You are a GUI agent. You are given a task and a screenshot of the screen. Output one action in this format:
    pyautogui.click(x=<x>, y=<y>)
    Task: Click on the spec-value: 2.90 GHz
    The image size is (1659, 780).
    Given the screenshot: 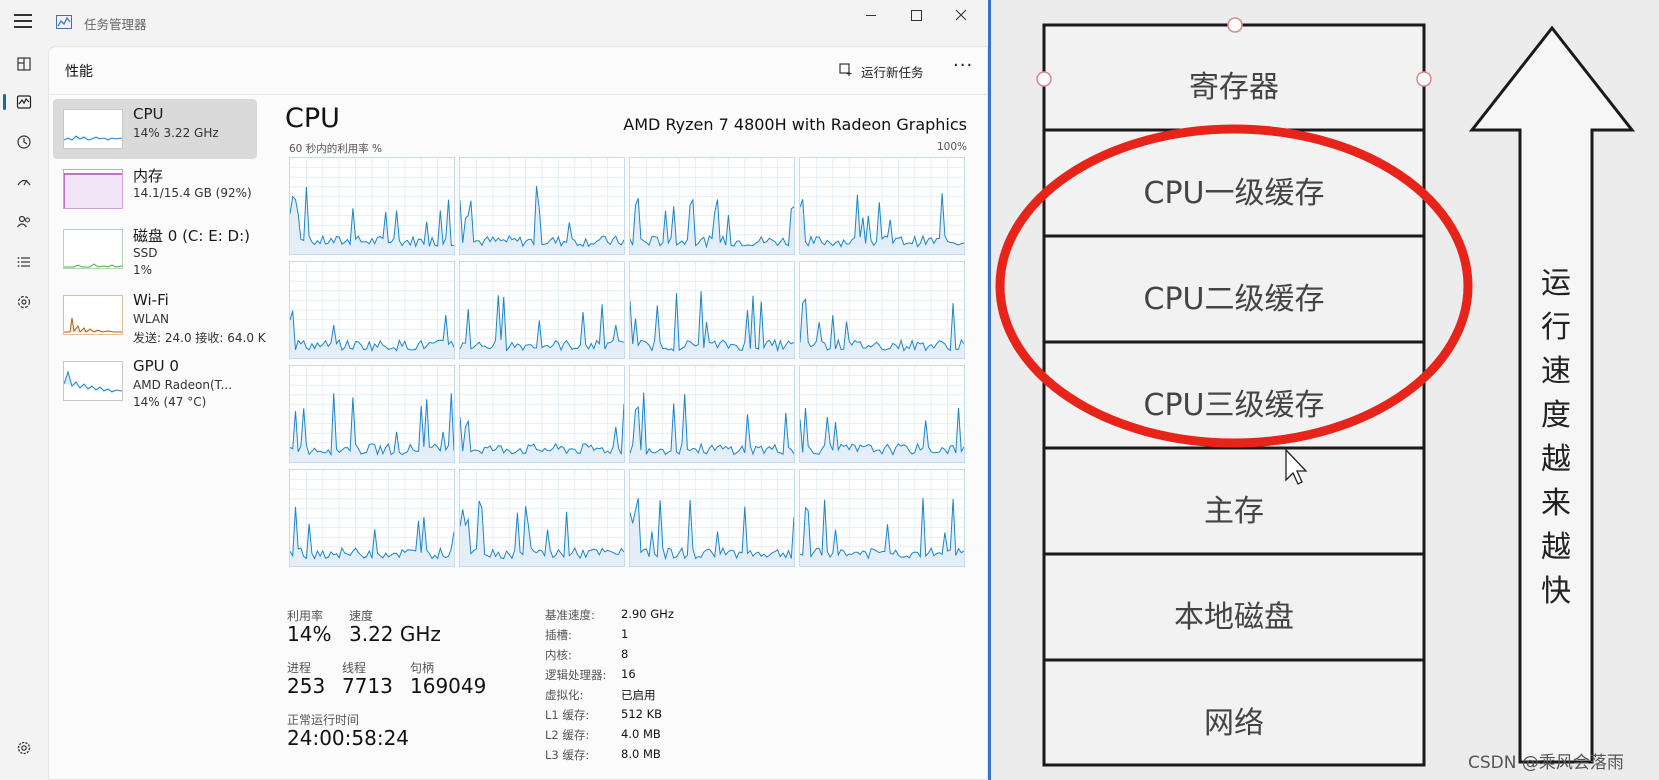 What is the action you would take?
    pyautogui.click(x=647, y=614)
    